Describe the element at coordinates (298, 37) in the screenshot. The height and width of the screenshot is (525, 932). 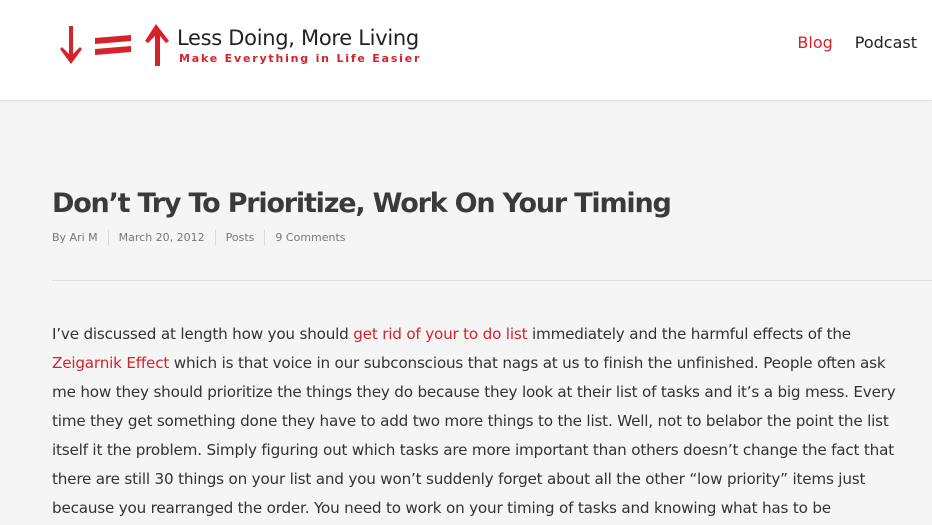
I see `site-title: Less Doing, More Living` at that location.